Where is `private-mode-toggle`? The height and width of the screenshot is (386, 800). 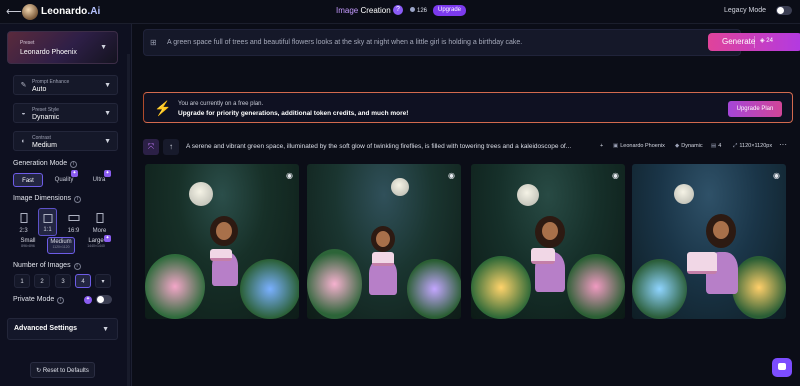
private-mode-toggle is located at coordinates (104, 299).